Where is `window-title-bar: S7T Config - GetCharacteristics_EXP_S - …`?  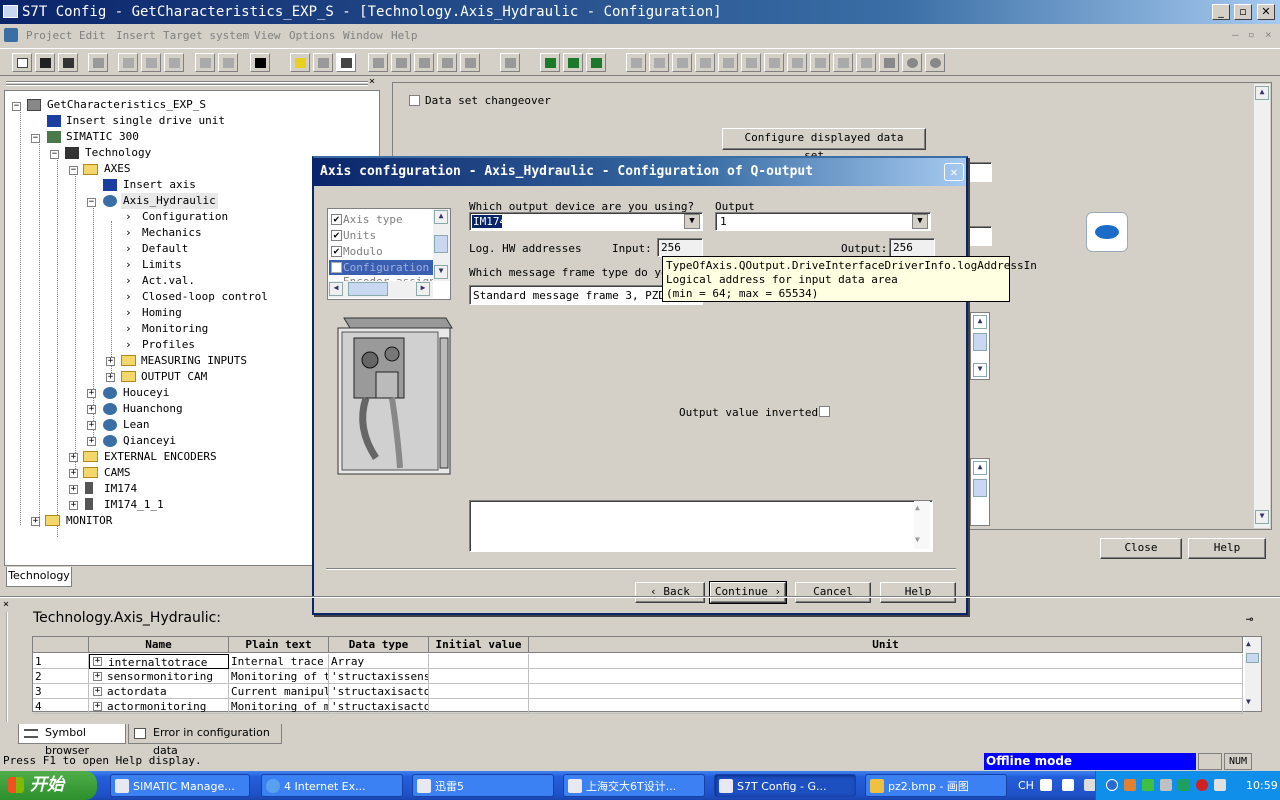 window-title-bar: S7T Config - GetCharacteristics_EXP_S - … is located at coordinates (640, 12).